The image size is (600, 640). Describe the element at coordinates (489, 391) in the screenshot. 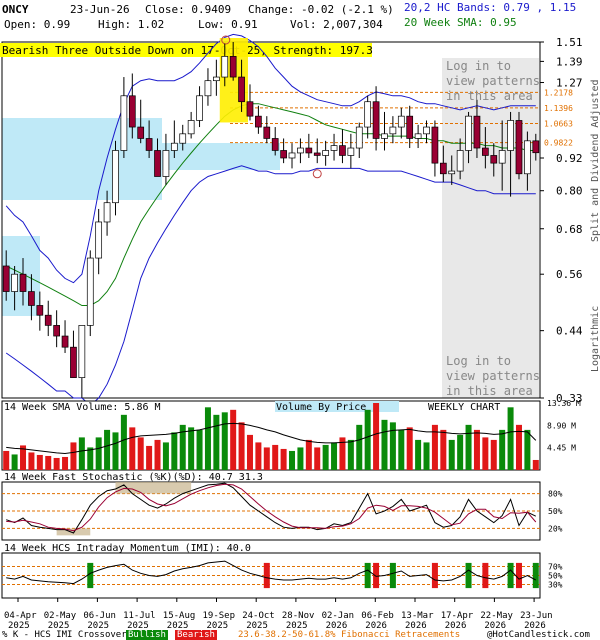

I see `login-text-1-2: in this area` at that location.